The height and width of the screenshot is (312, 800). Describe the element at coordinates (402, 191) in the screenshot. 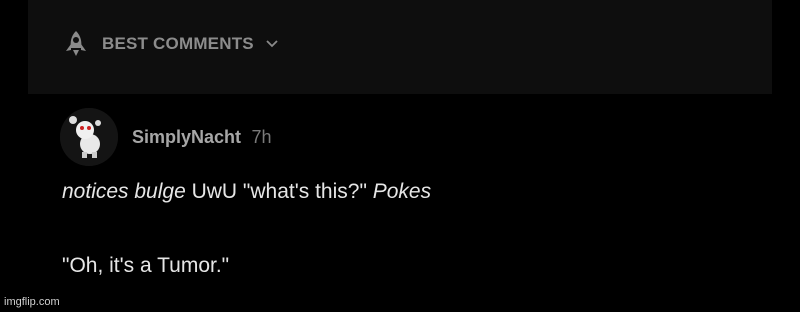

I see `comment-action-2: Pokes` at that location.